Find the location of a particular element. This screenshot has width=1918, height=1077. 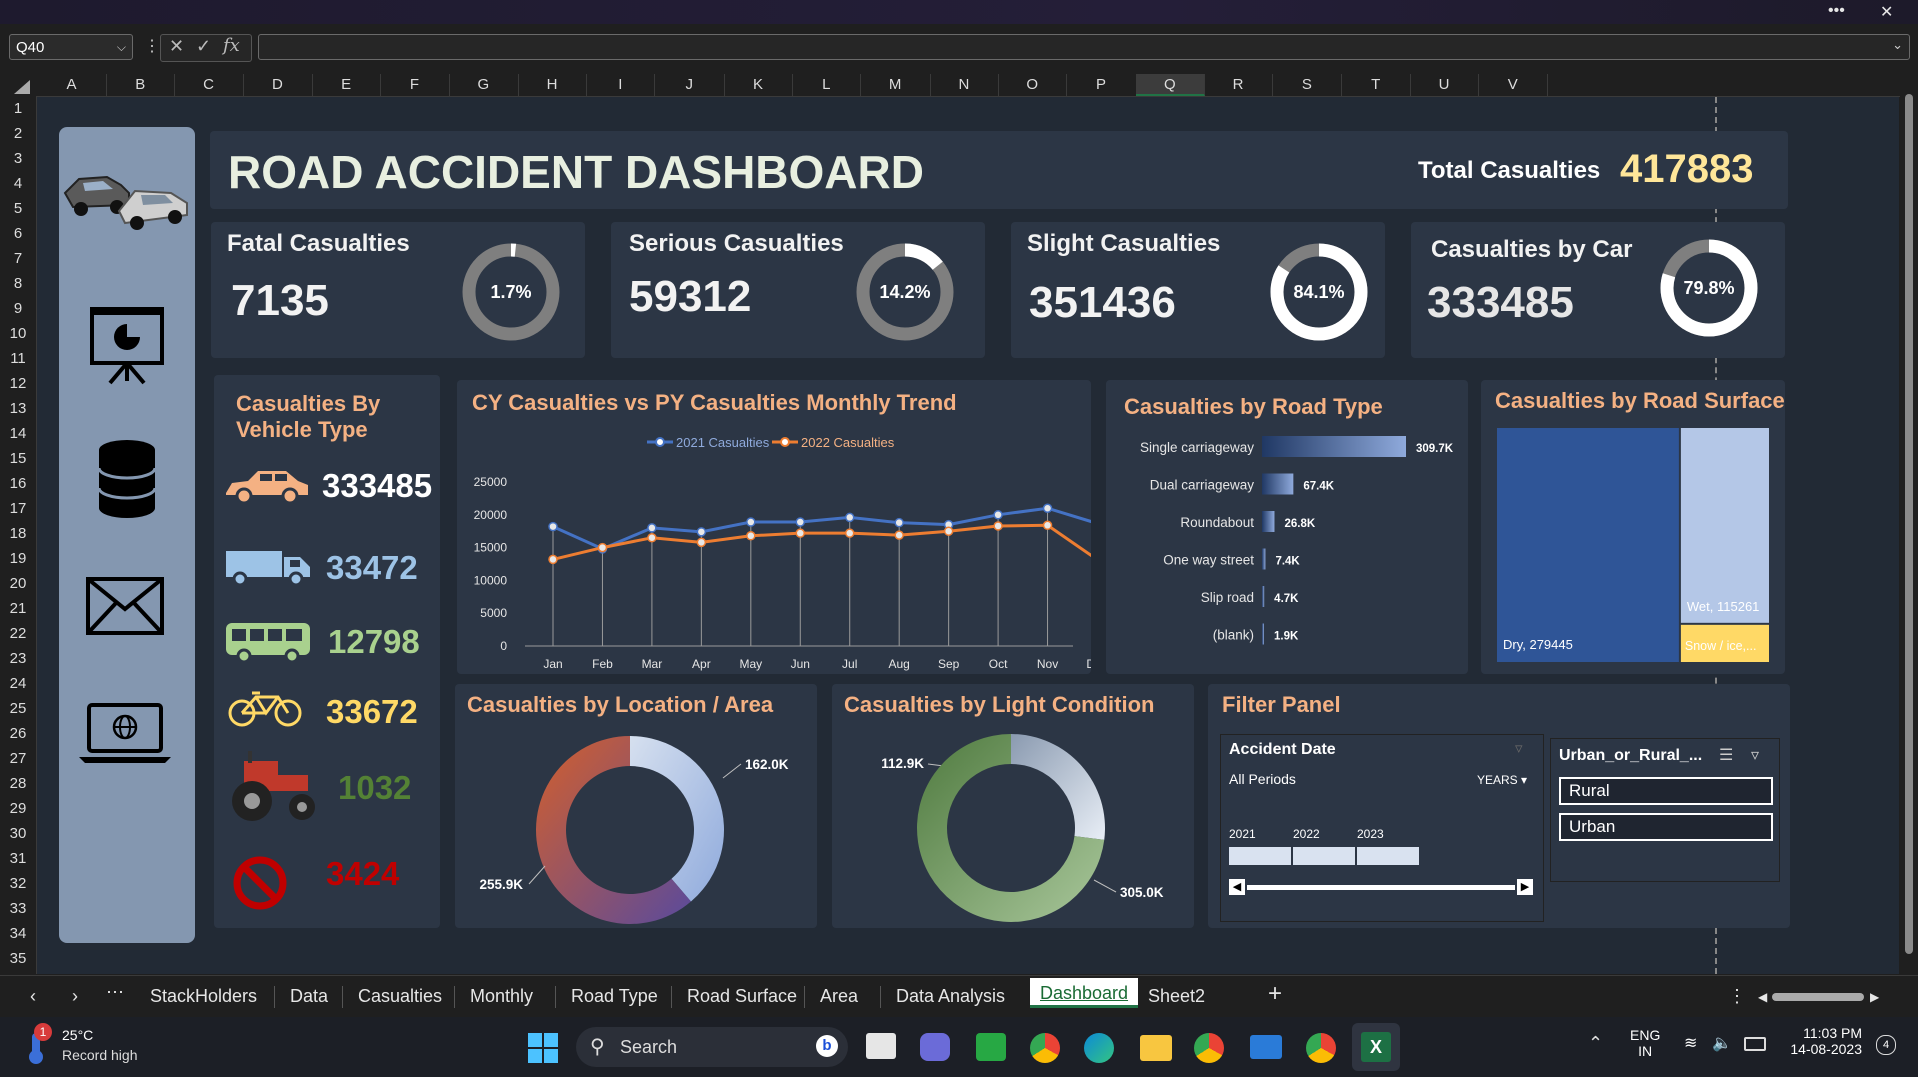

column-header: F is located at coordinates (415, 85).